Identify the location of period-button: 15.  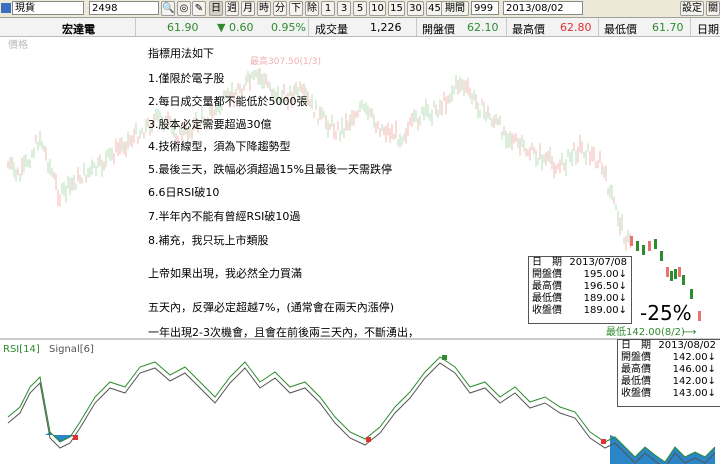
(396, 8).